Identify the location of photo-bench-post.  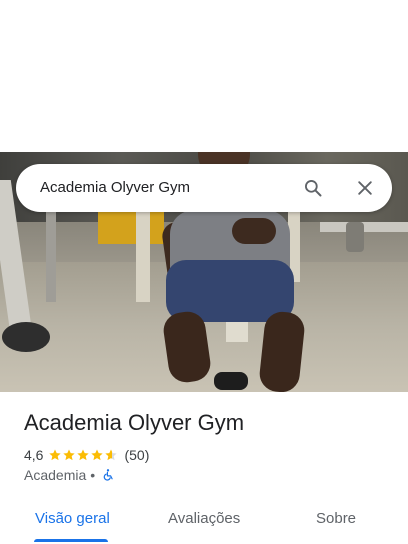
(143, 257).